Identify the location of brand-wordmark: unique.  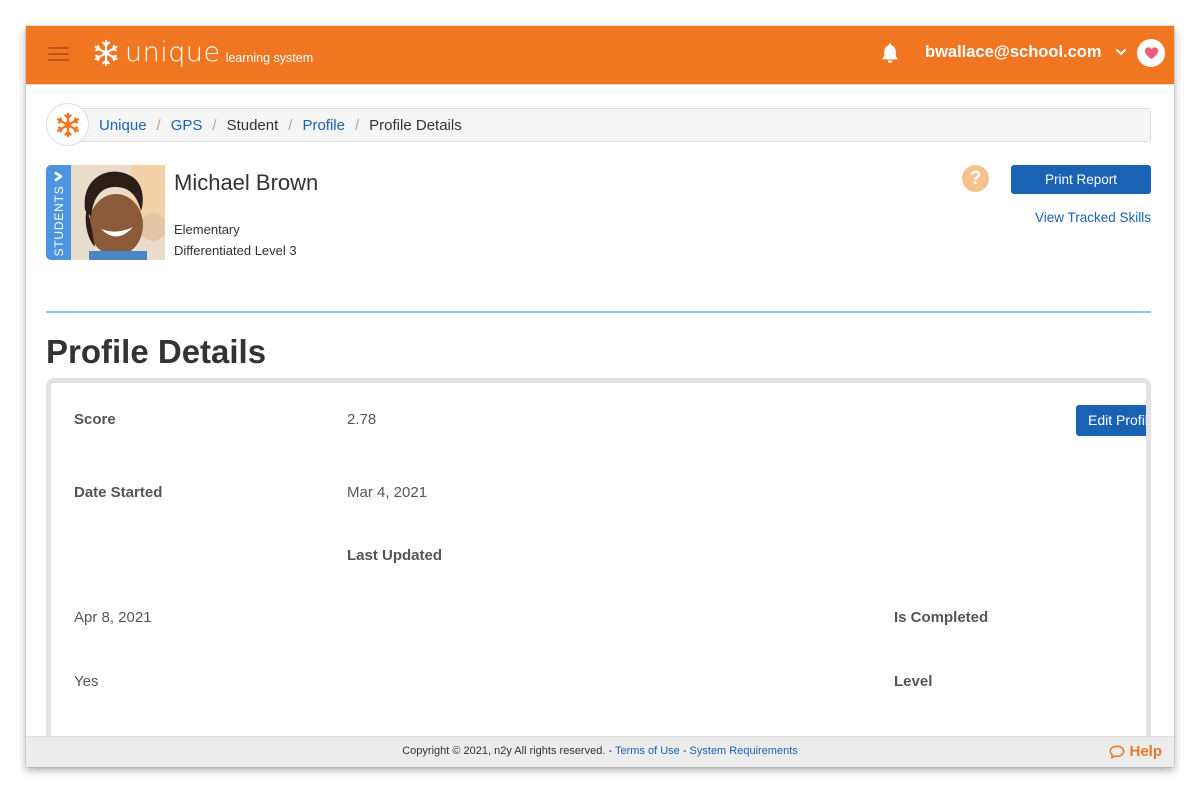
(173, 52).